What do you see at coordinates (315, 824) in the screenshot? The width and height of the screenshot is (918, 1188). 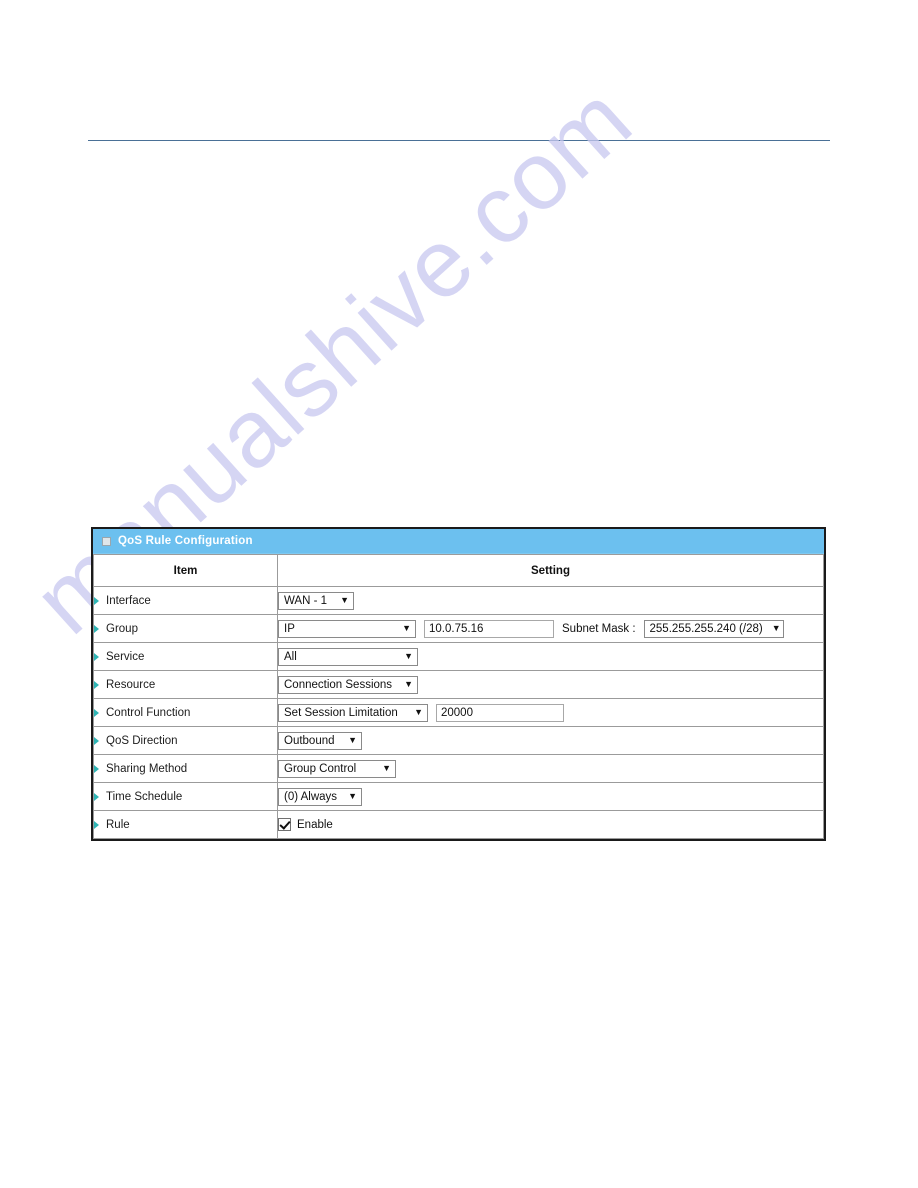 I see `rule-enable-label: Enable` at bounding box center [315, 824].